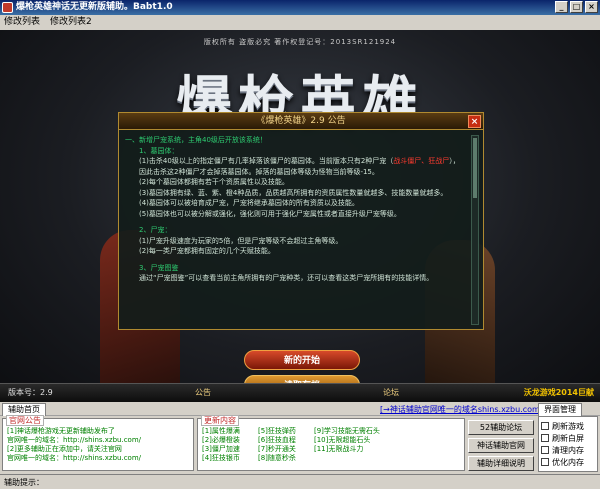  Describe the element at coordinates (159, 150) in the screenshot. I see `notice-subheading: 1、墓园体：` at that location.